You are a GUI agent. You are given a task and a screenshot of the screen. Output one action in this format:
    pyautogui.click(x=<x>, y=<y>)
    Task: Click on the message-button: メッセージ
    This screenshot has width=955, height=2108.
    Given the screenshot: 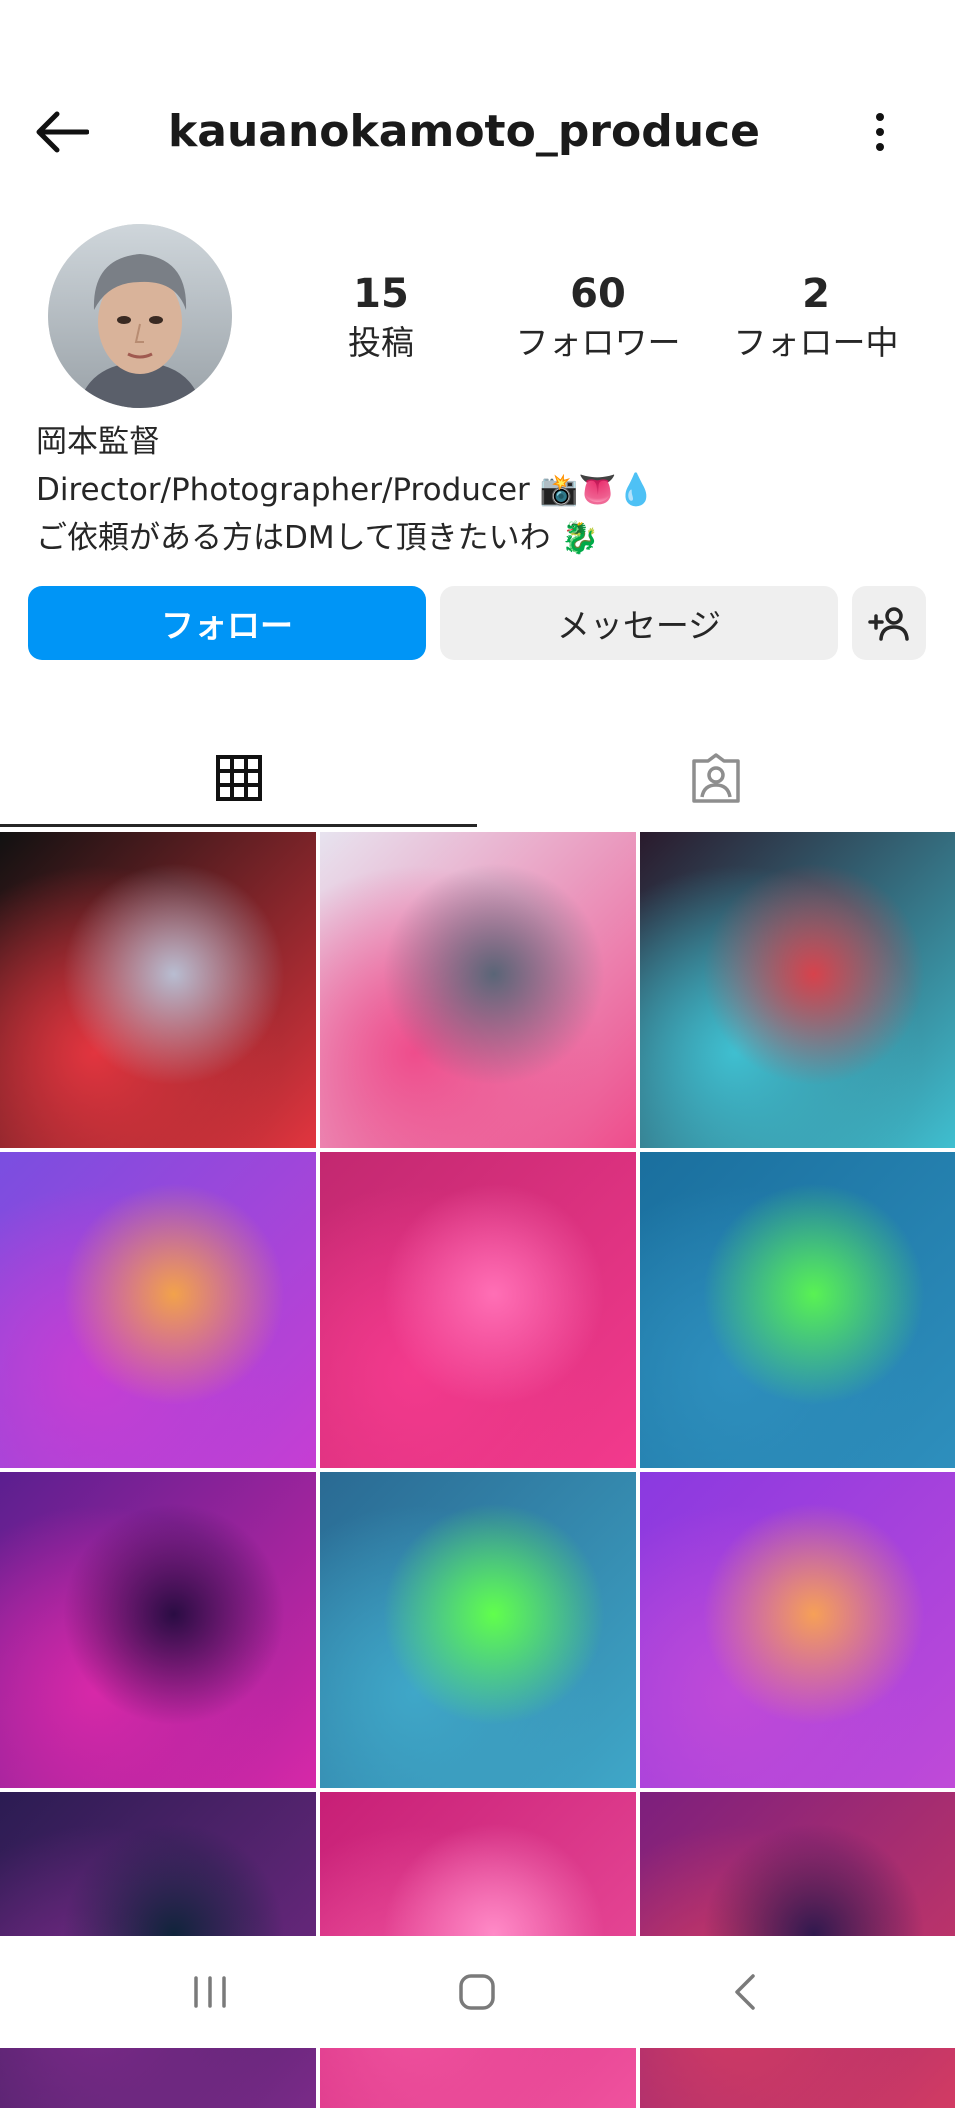 What is the action you would take?
    pyautogui.click(x=639, y=623)
    